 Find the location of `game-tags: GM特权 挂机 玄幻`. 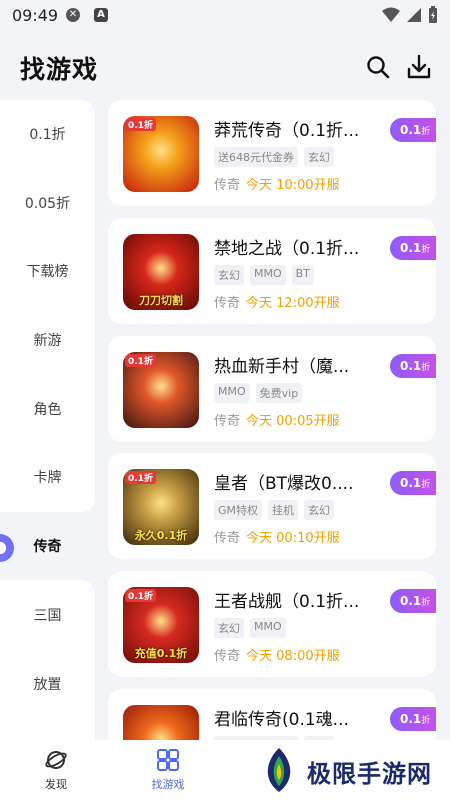

game-tags: GM特权 挂机 玄幻 is located at coordinates (274, 510).